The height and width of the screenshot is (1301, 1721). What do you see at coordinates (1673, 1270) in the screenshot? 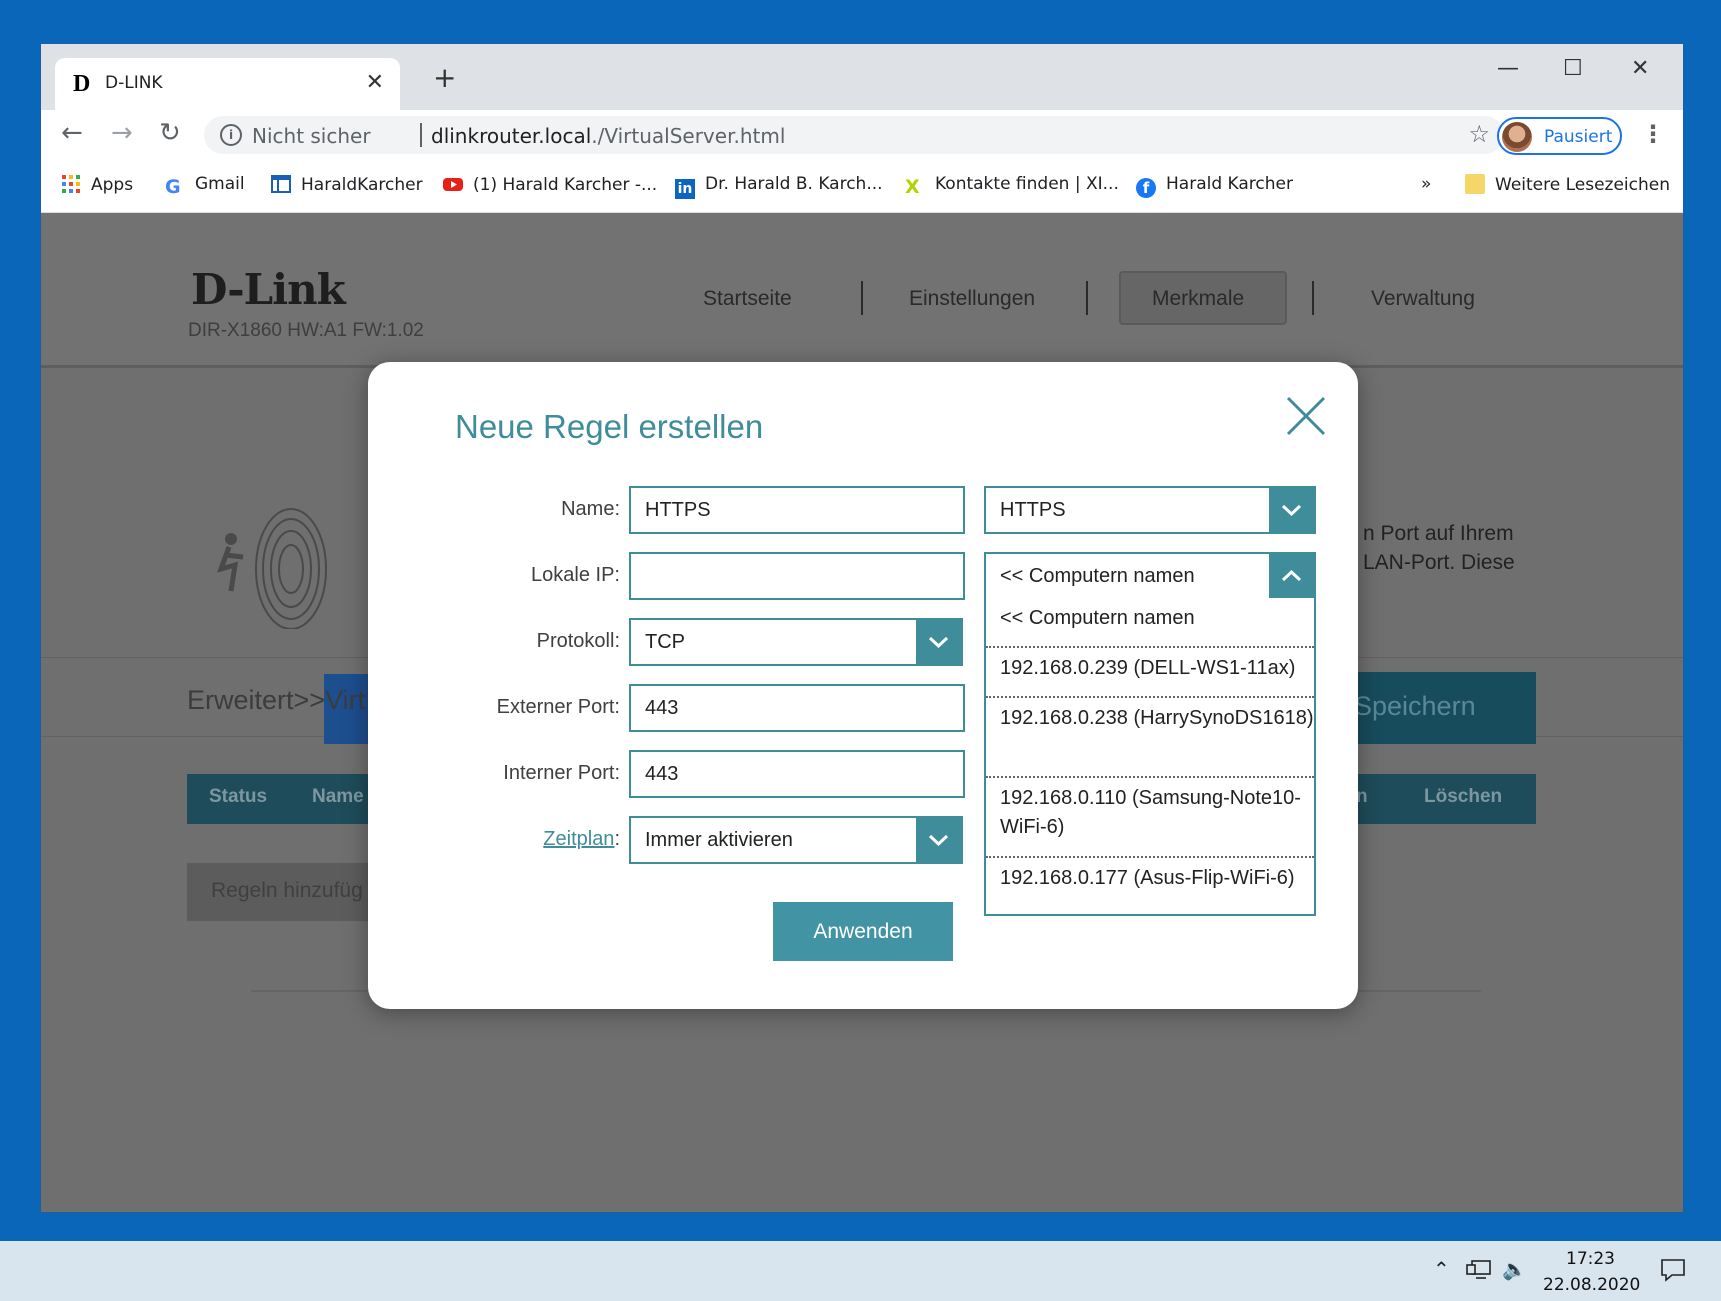
I see `notifications-icon` at bounding box center [1673, 1270].